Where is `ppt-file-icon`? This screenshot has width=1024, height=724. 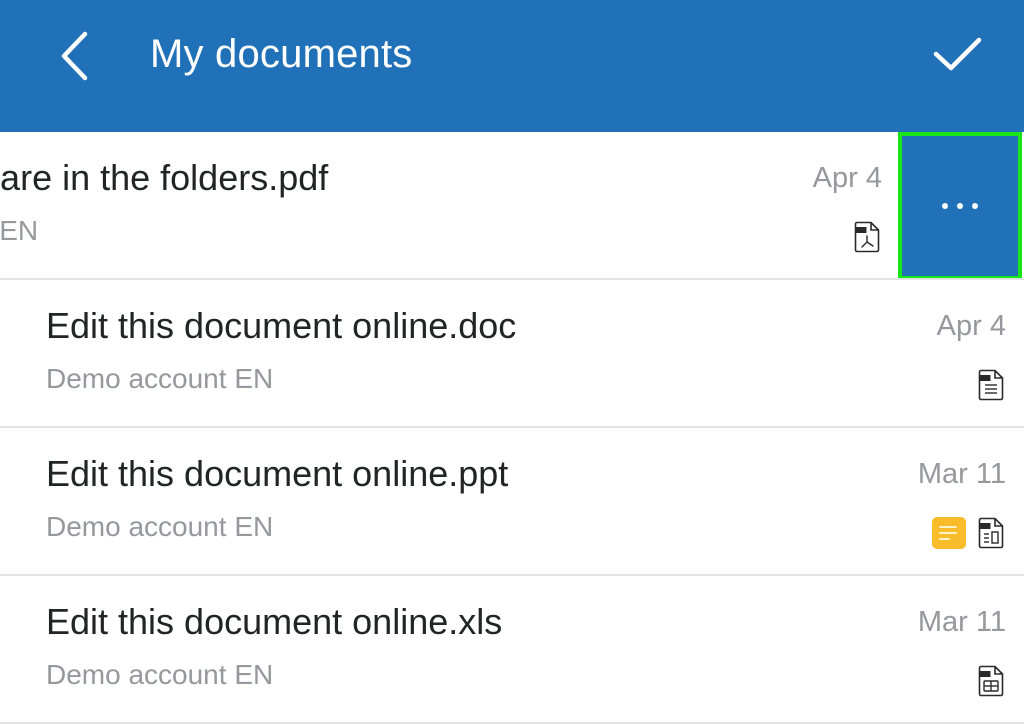
ppt-file-icon is located at coordinates (991, 533).